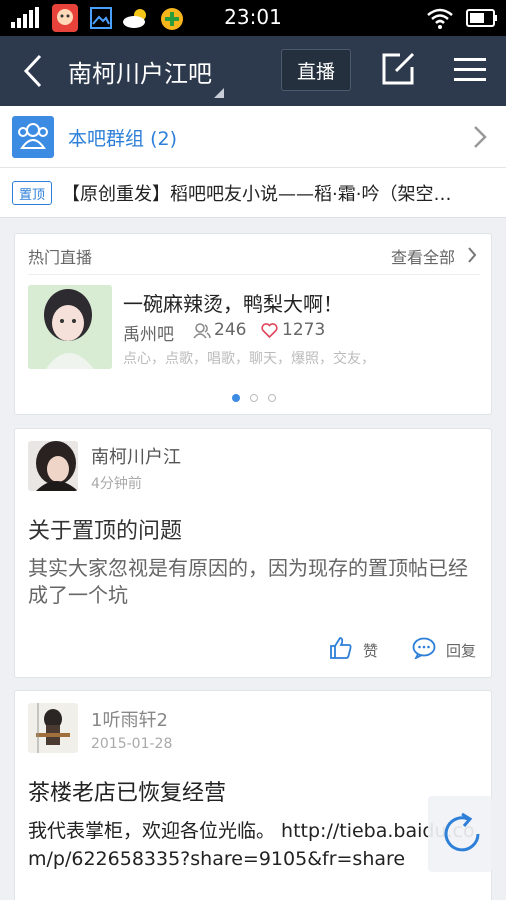  Describe the element at coordinates (253, 71) in the screenshot. I see `nav-bar: 南柯川户江吧 直播` at that location.